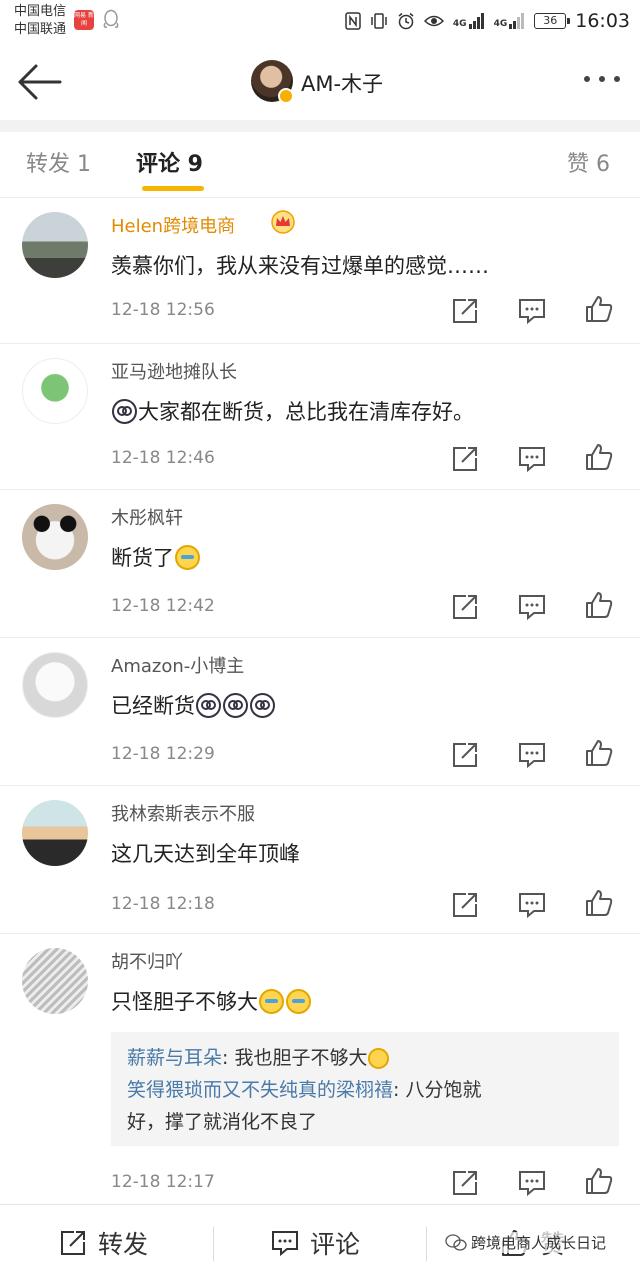 The image size is (640, 1280). What do you see at coordinates (40, 11) in the screenshot?
I see `carrier-1: 中国电信` at bounding box center [40, 11].